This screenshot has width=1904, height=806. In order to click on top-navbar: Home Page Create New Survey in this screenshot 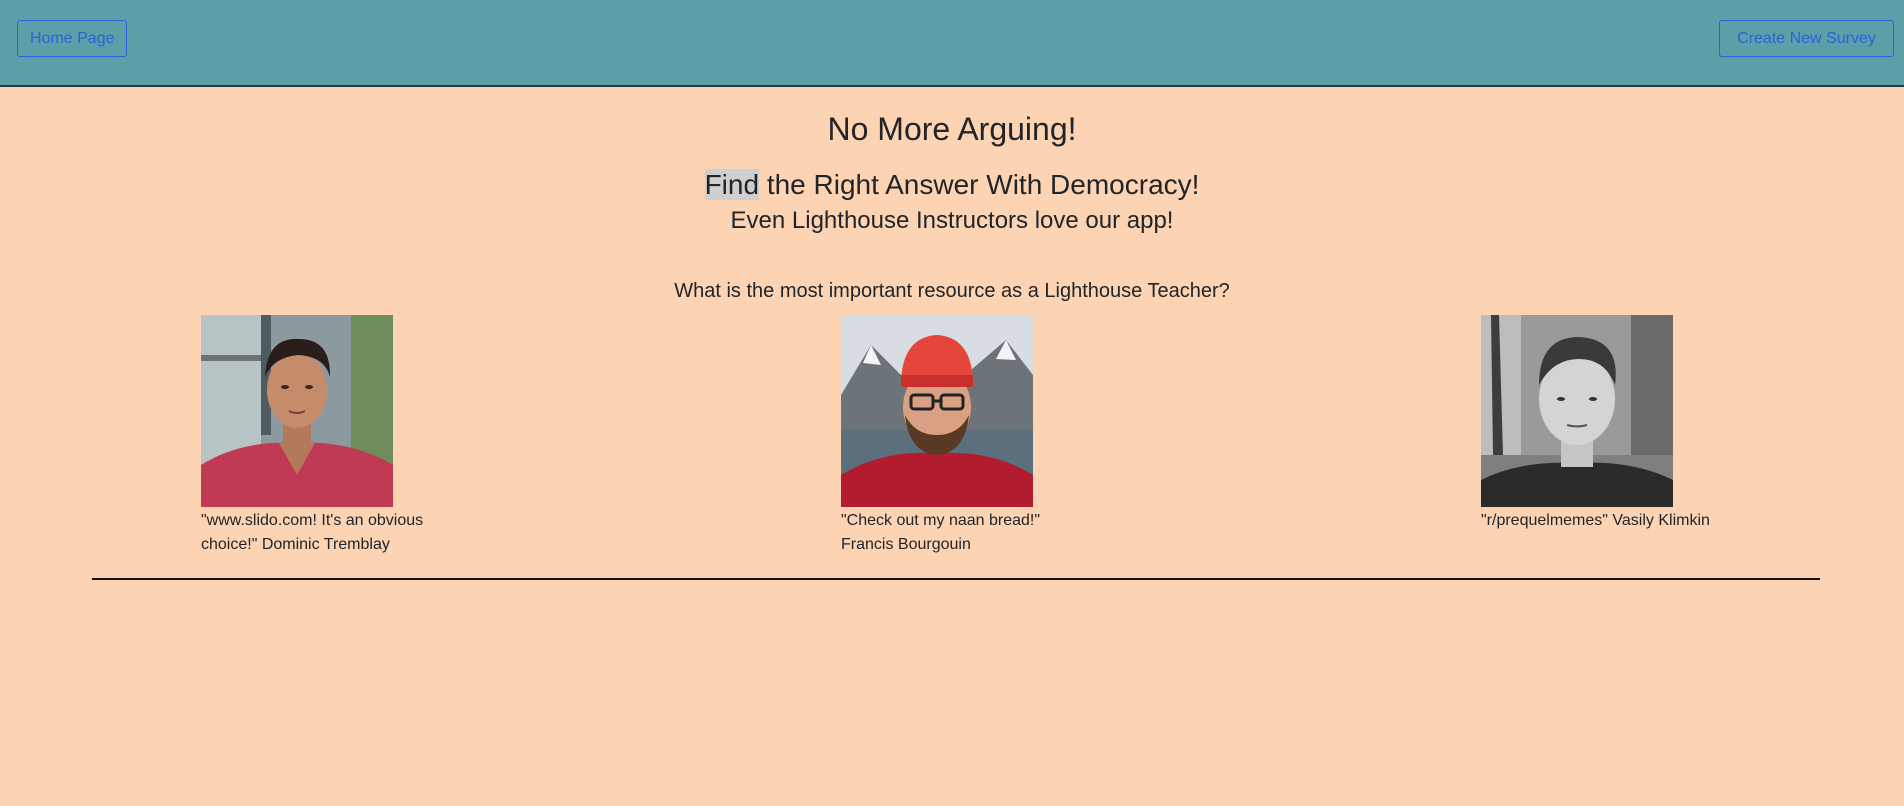, I will do `click(952, 43)`.